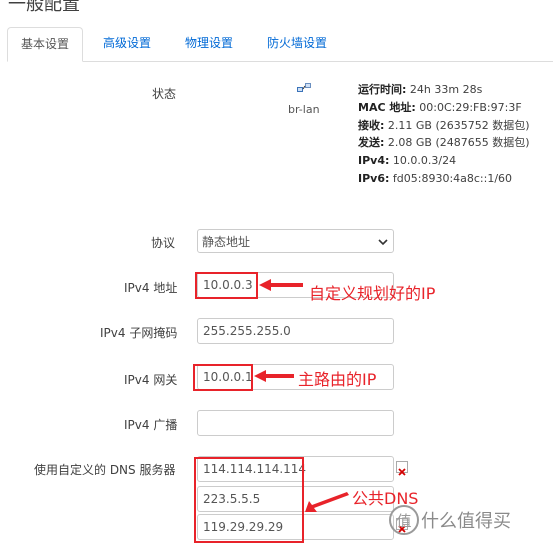 This screenshot has height=547, width=553. Describe the element at coordinates (164, 94) in the screenshot. I see `status-label: 状态` at that location.